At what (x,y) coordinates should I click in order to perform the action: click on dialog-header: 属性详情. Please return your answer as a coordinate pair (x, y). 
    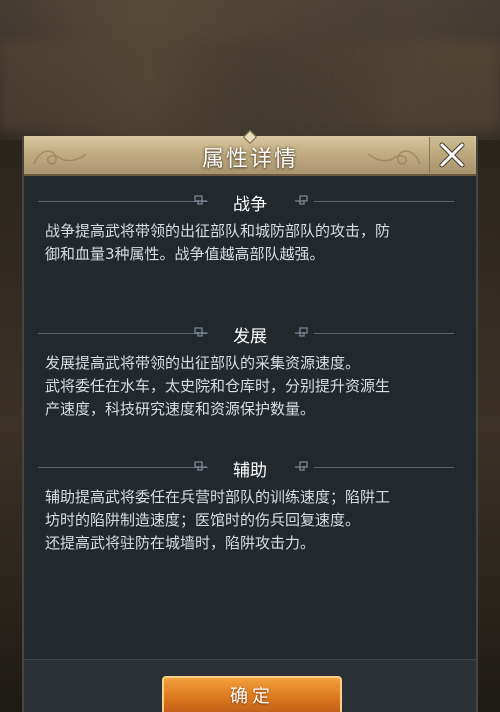
    Looking at the image, I should click on (250, 152).